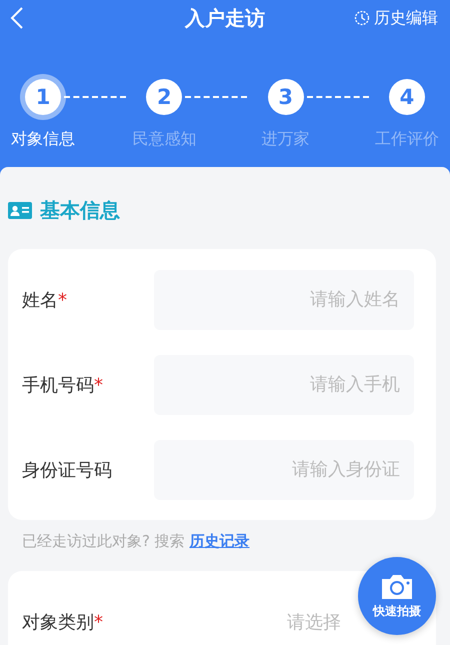  Describe the element at coordinates (397, 586) in the screenshot. I see `camera-icon` at that location.